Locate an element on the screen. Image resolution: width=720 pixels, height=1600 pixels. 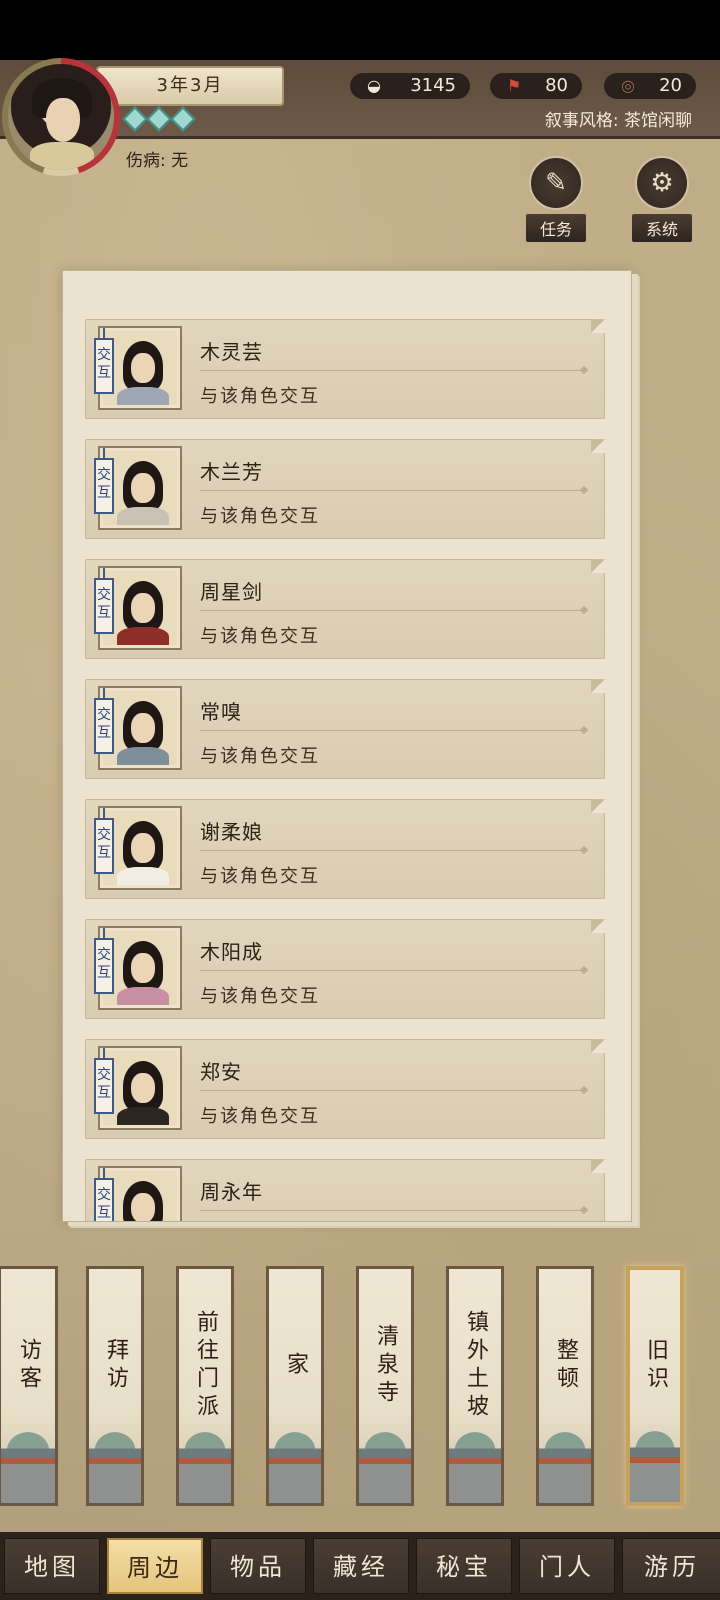
location-label: 镇外土坡 is located at coordinates (475, 1366).